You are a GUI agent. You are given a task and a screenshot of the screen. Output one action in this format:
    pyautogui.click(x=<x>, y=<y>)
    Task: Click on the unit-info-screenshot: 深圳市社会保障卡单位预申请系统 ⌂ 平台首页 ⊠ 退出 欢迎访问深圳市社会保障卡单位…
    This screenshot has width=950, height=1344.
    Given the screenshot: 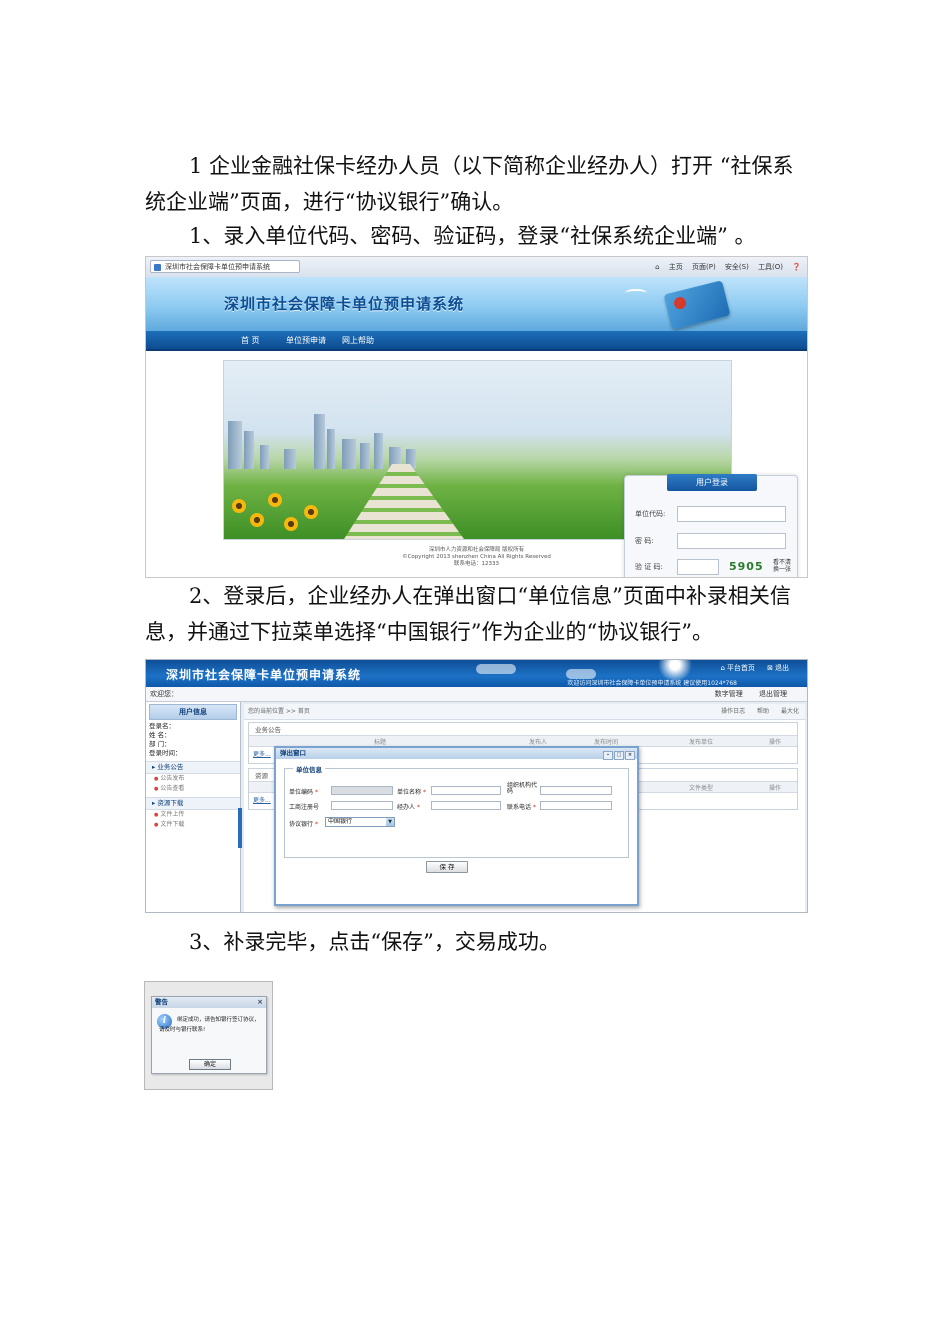 What is the action you would take?
    pyautogui.click(x=476, y=786)
    